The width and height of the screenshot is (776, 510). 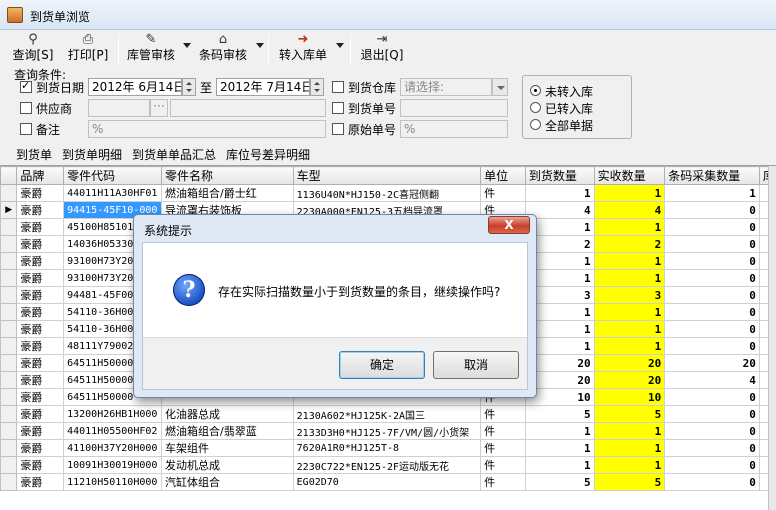 I want to click on supplier-browse-button: ···, so click(x=159, y=108).